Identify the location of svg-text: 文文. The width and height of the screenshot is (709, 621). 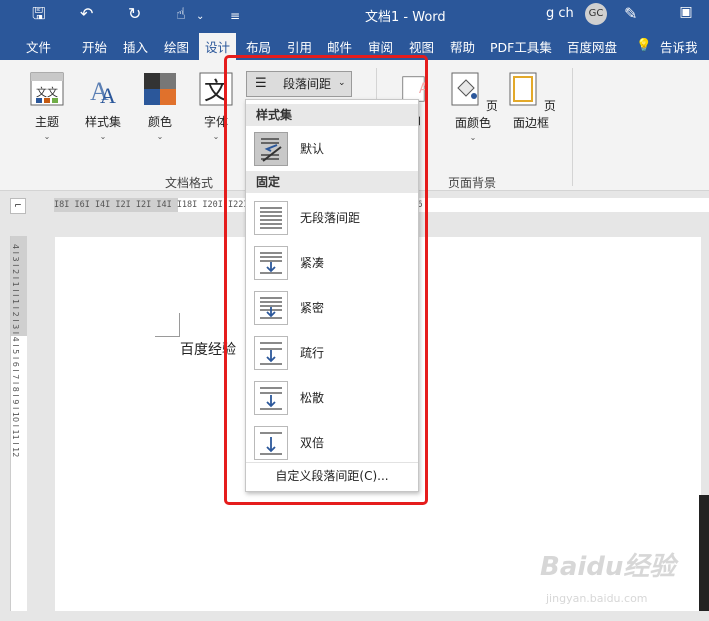
(47, 92).